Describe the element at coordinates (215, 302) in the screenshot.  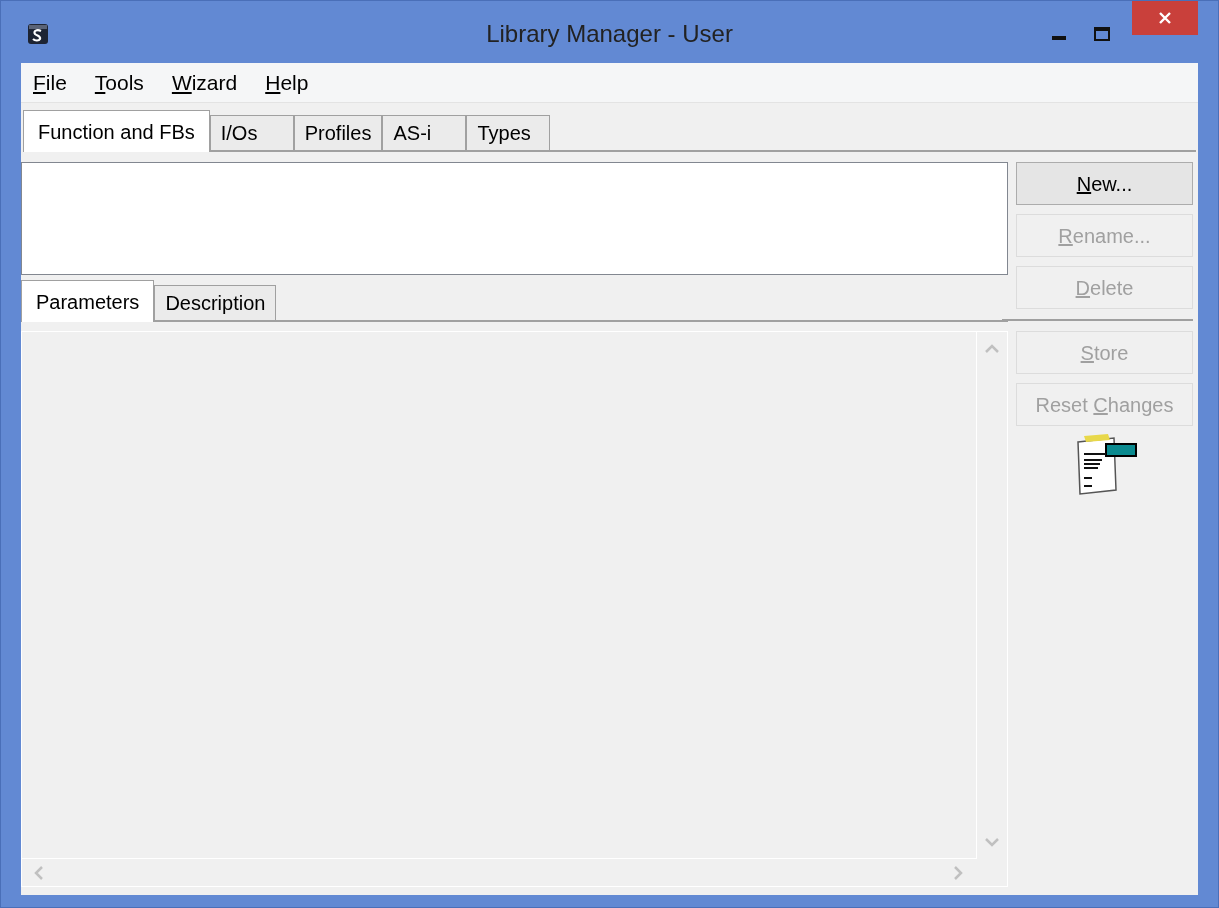
I see `tab: Description` at that location.